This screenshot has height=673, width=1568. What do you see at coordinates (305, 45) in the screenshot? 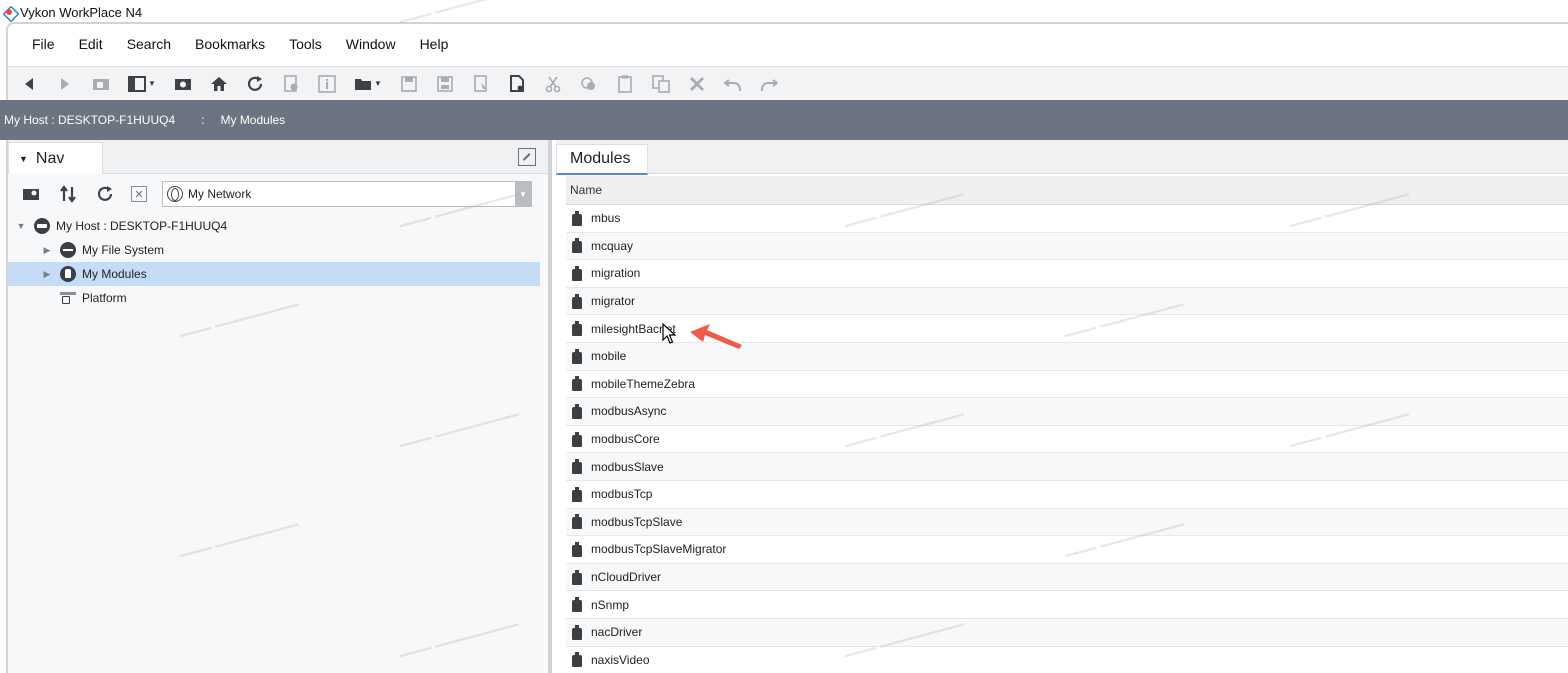
I see `menu-tools: Tools` at bounding box center [305, 45].